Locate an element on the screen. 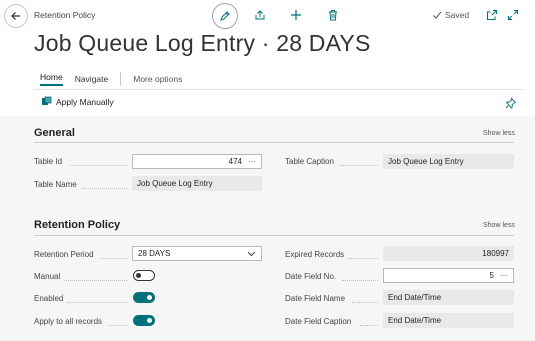 This screenshot has height=341, width=535. retention-period-select: 28 DAYS is located at coordinates (197, 253).